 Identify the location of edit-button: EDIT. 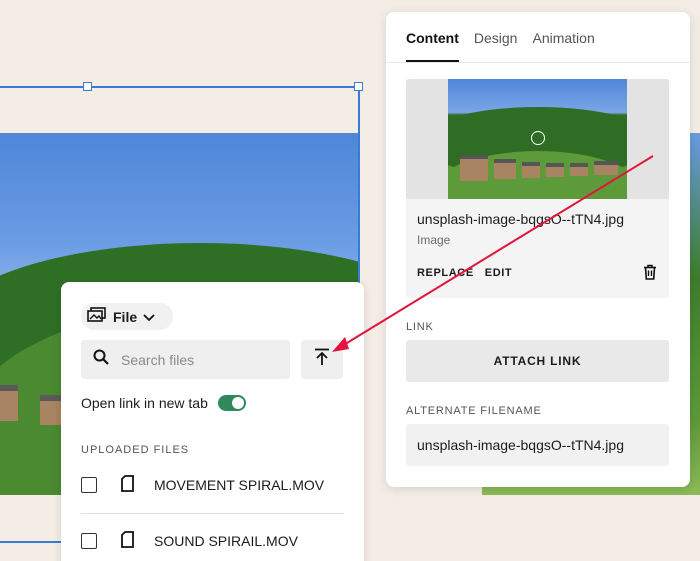
(498, 273).